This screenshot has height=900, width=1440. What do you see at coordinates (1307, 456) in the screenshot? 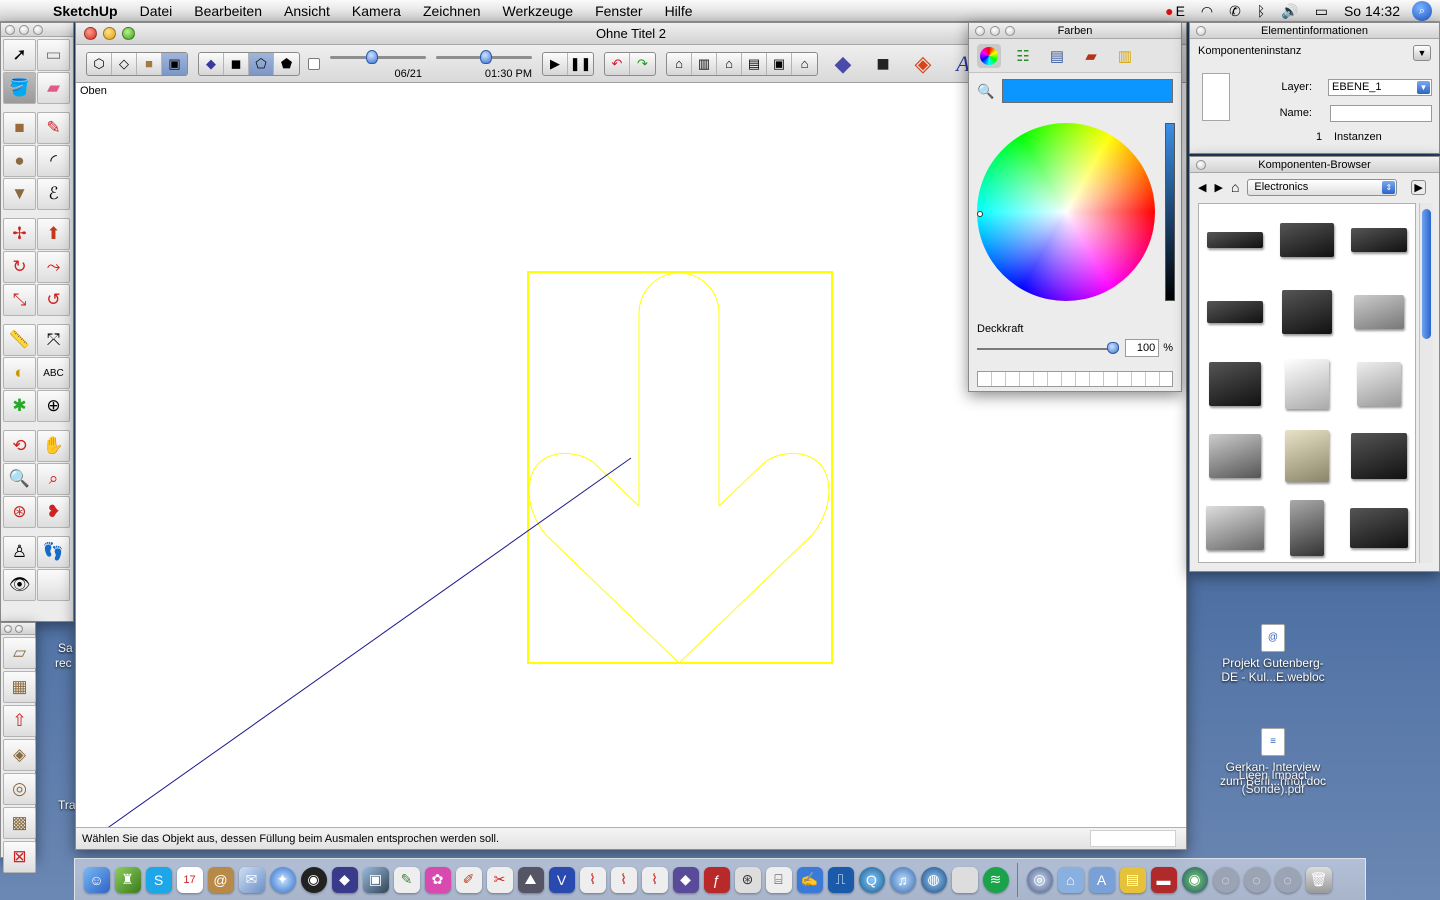
I see `component-retro-pc` at bounding box center [1307, 456].